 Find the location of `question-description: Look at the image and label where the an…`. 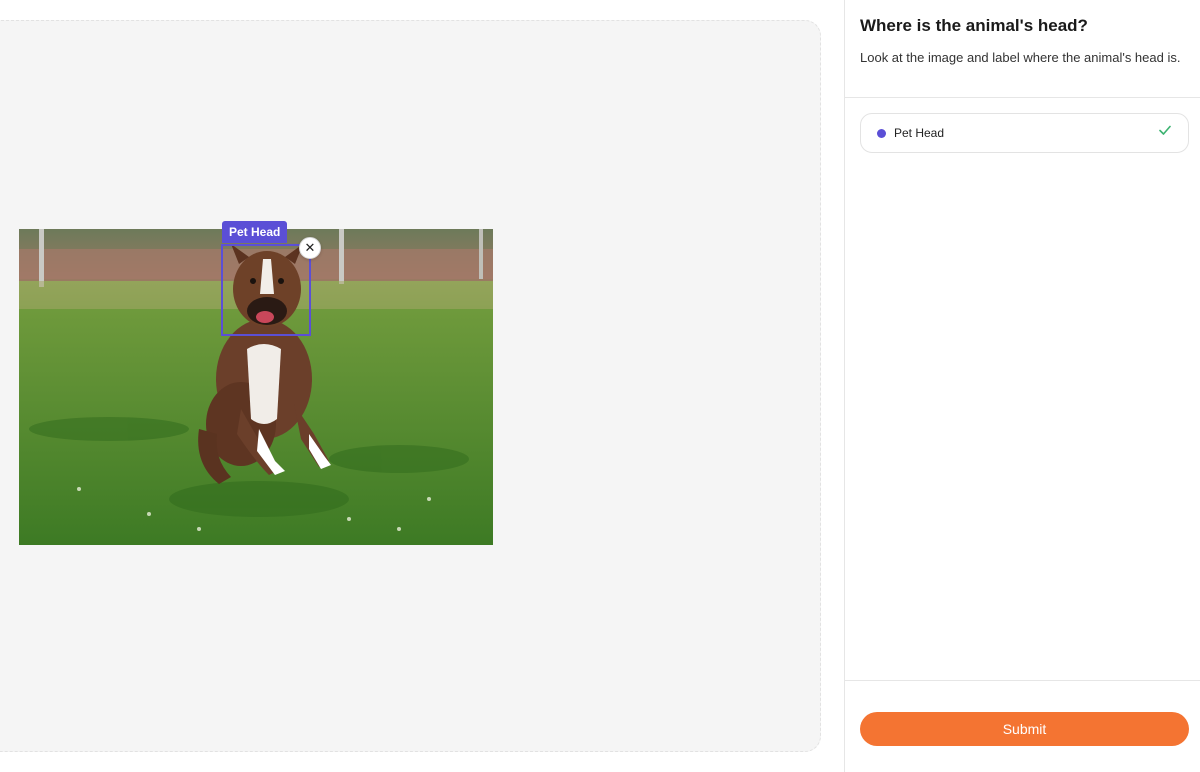

question-description: Look at the image and label where the an… is located at coordinates (1020, 57).